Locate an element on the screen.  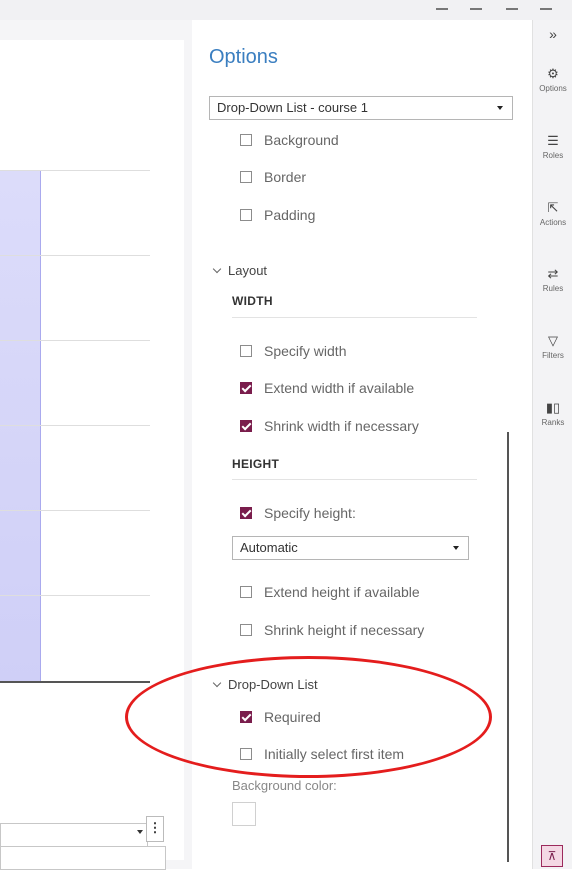
extend-width-label: Extend width if available is located at coordinates (339, 388).